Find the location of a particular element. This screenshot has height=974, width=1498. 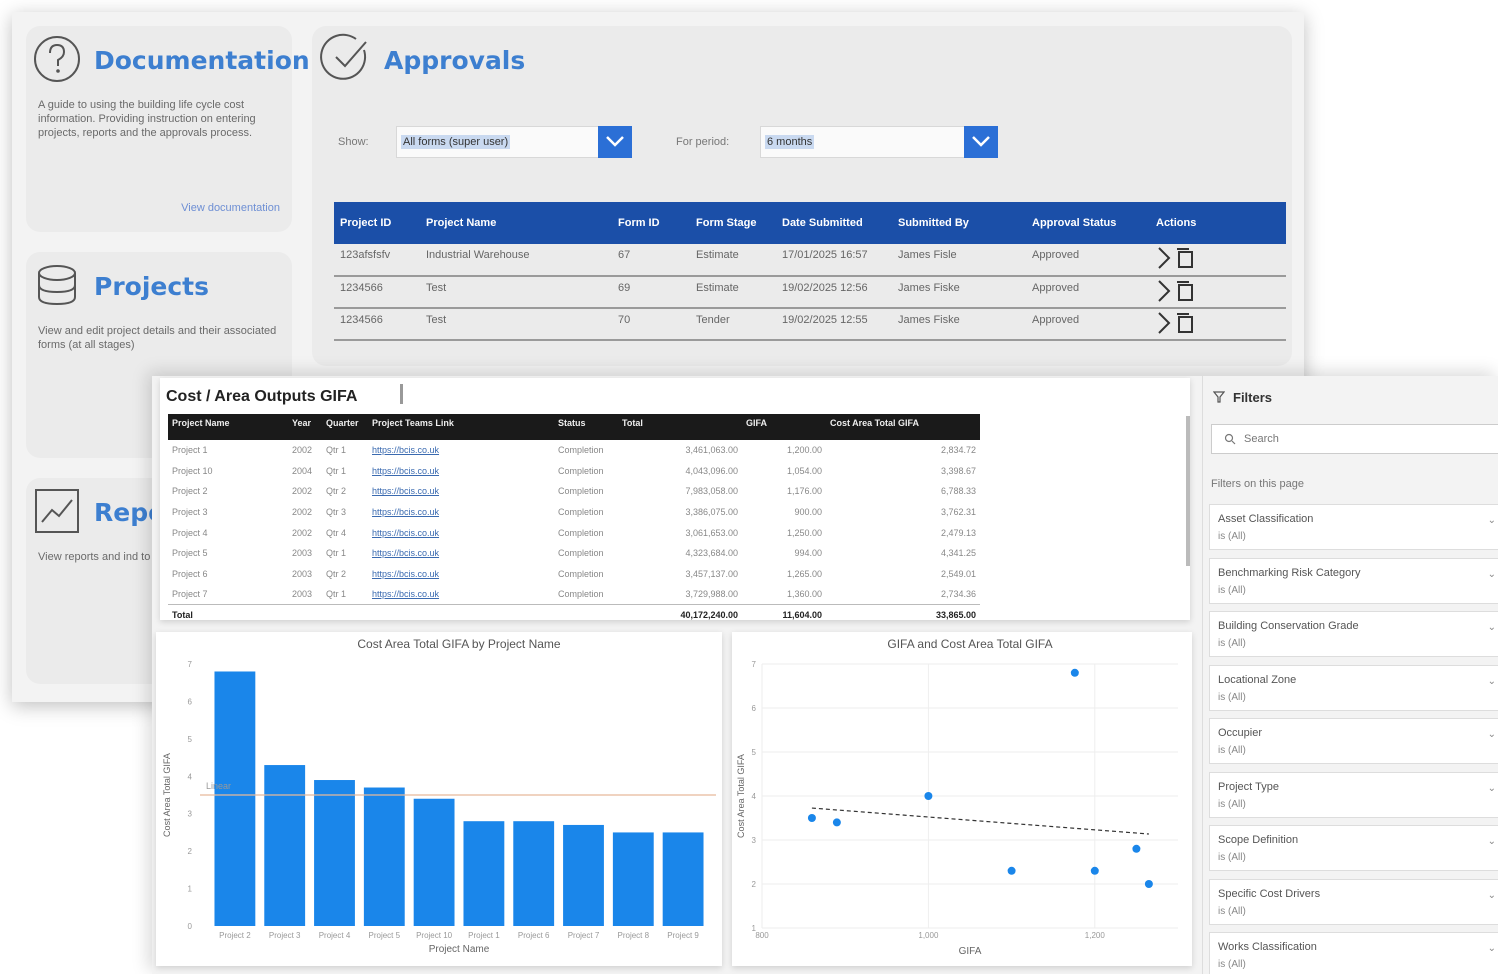

column-header: Form Stage is located at coordinates (733, 223).